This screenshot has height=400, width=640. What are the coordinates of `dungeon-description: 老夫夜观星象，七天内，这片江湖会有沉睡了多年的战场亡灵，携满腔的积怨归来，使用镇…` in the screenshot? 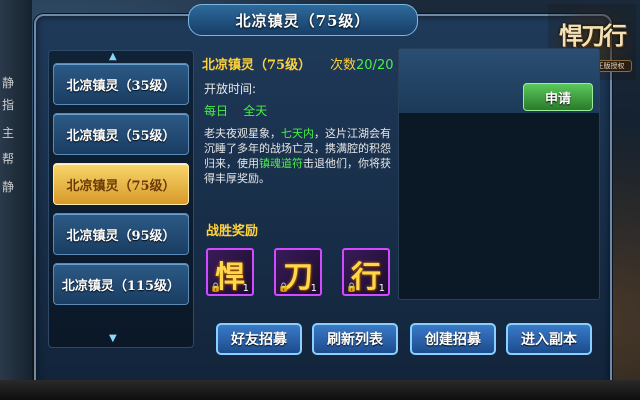 It's located at (299, 156).